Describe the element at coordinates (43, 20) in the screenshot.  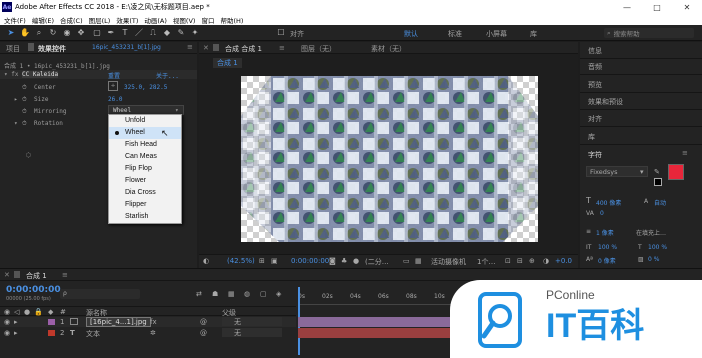
I see `menu-edit: 编辑(E)` at that location.